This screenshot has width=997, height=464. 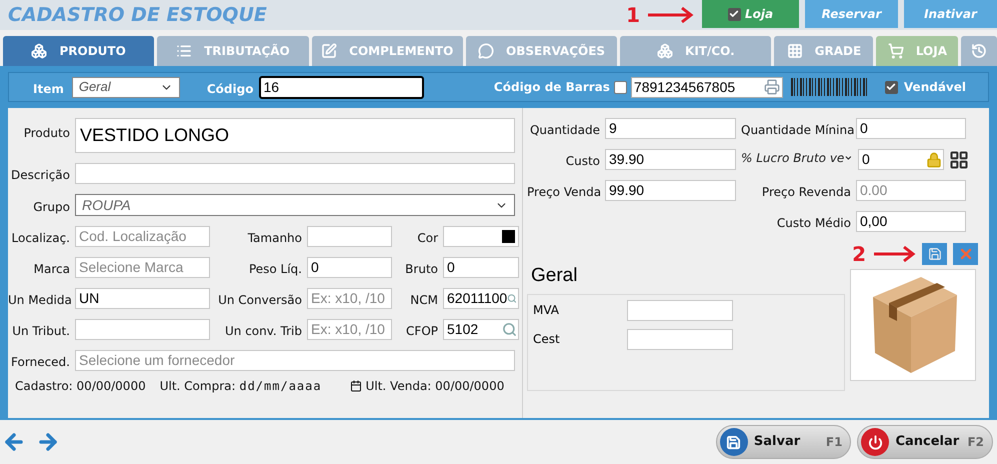 I want to click on field-value: 0,00, so click(x=874, y=221).